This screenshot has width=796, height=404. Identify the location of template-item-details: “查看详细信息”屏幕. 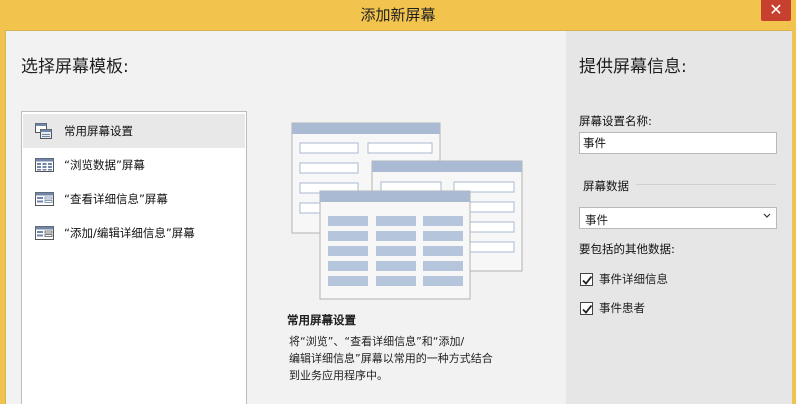
(134, 199).